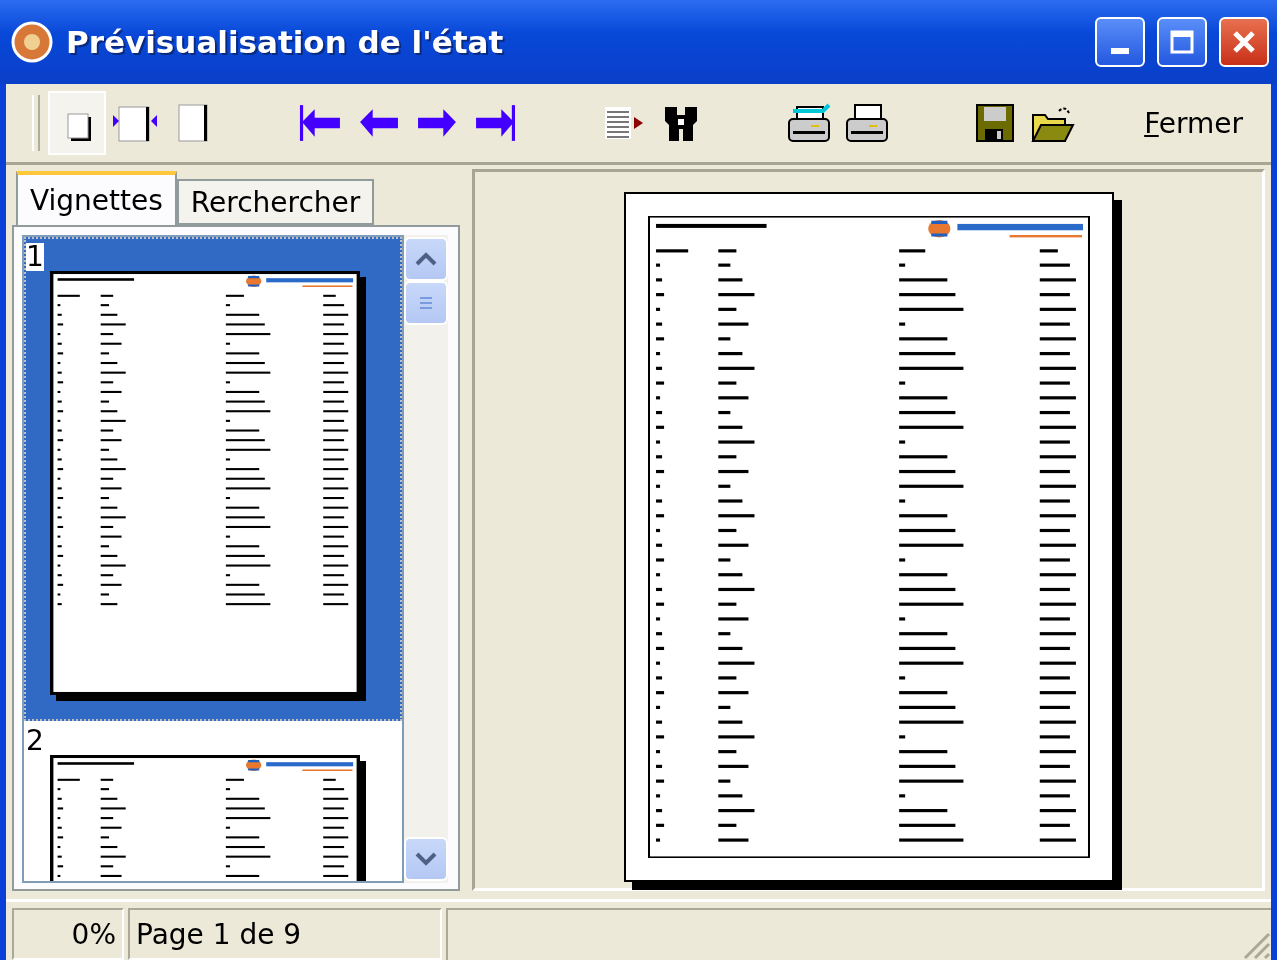 Image resolution: width=1277 pixels, height=960 pixels. I want to click on page-width-icon, so click(135, 123).